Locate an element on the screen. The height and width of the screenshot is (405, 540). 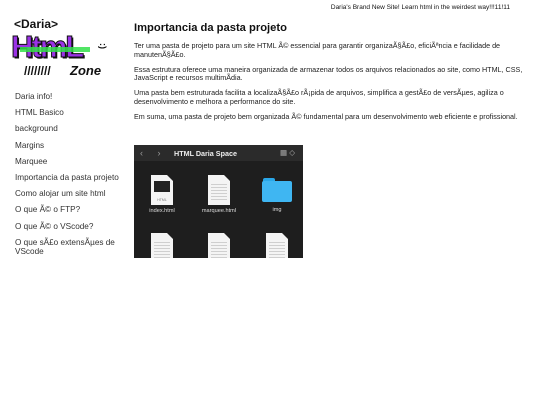
sidebar-item-ftp: O que Ã© o FTP? is located at coordinates (71, 209).